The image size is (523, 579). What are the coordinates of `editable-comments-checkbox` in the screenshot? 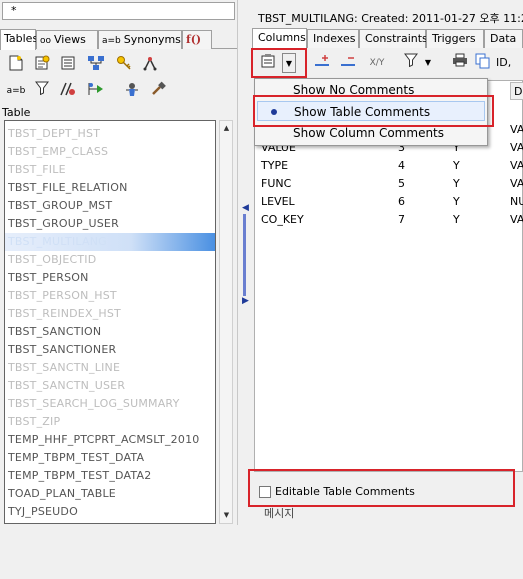 It's located at (265, 492).